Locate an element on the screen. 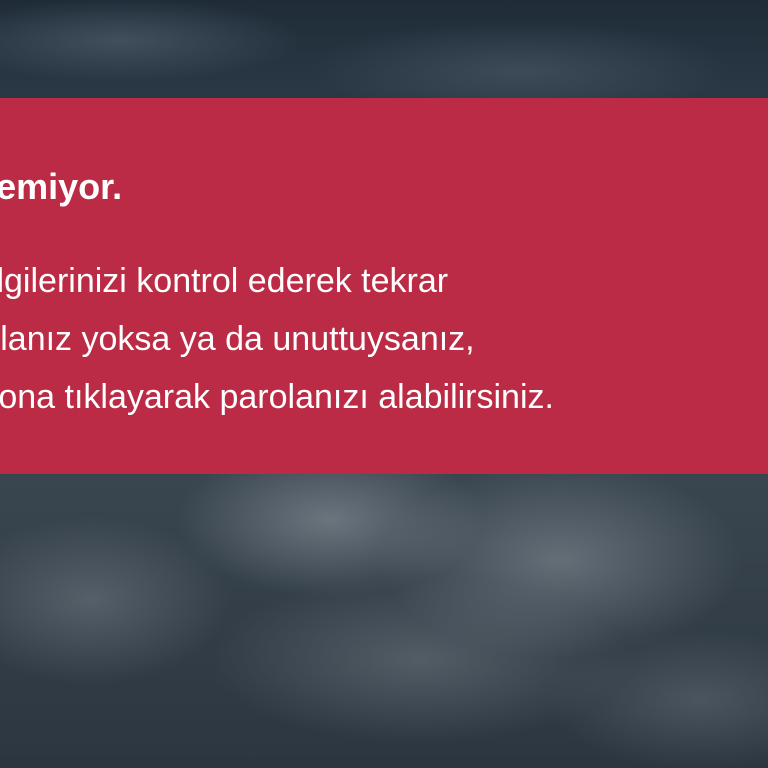  error-message-line: rolanız yoksa ya da unuttuysanız, is located at coordinates (237, 339).